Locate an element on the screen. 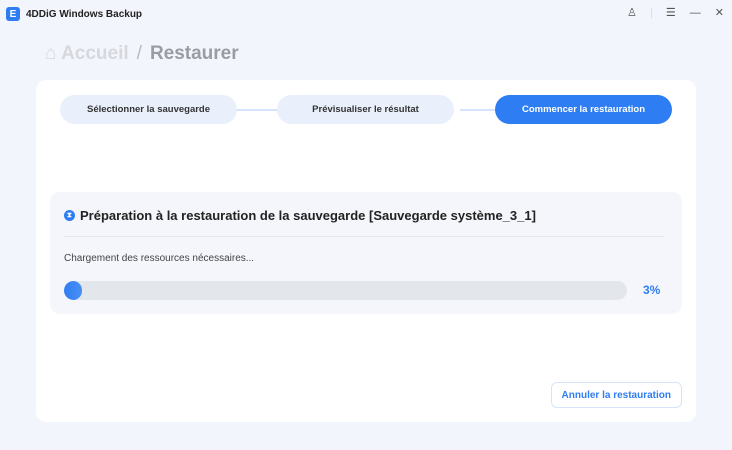 The height and width of the screenshot is (450, 732). app-logo-icon: E is located at coordinates (13, 14).